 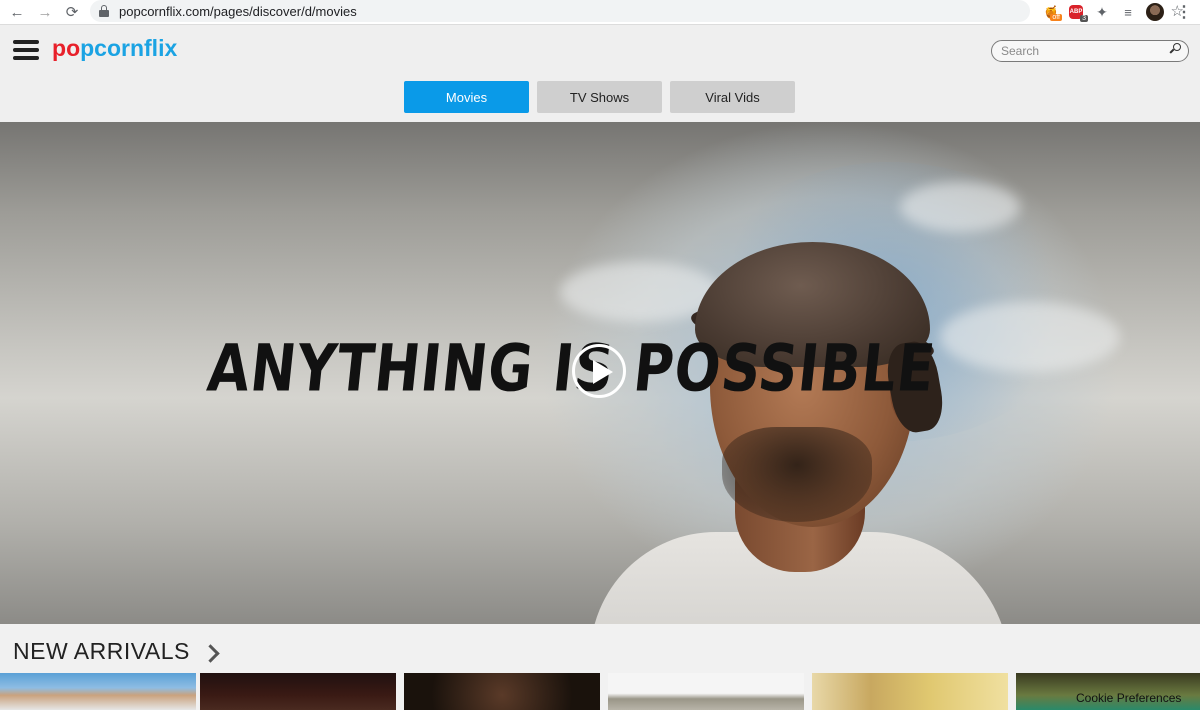 I want to click on play-button, so click(x=599, y=371).